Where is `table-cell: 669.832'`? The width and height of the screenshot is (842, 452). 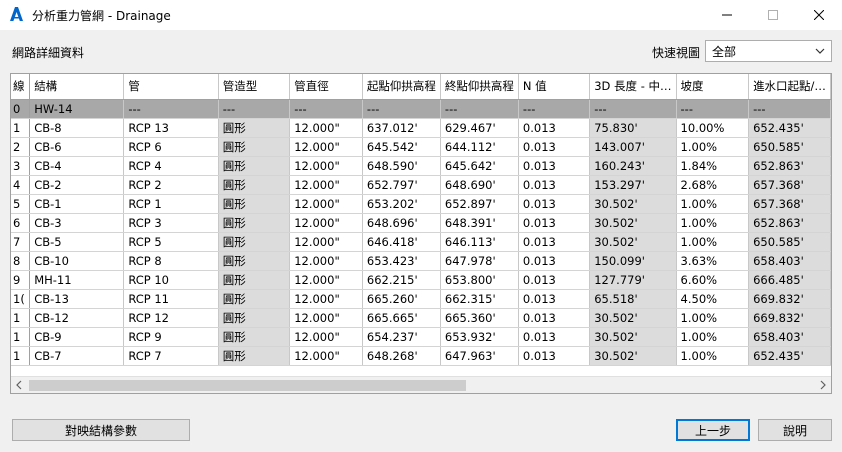 table-cell: 669.832' is located at coordinates (789, 299).